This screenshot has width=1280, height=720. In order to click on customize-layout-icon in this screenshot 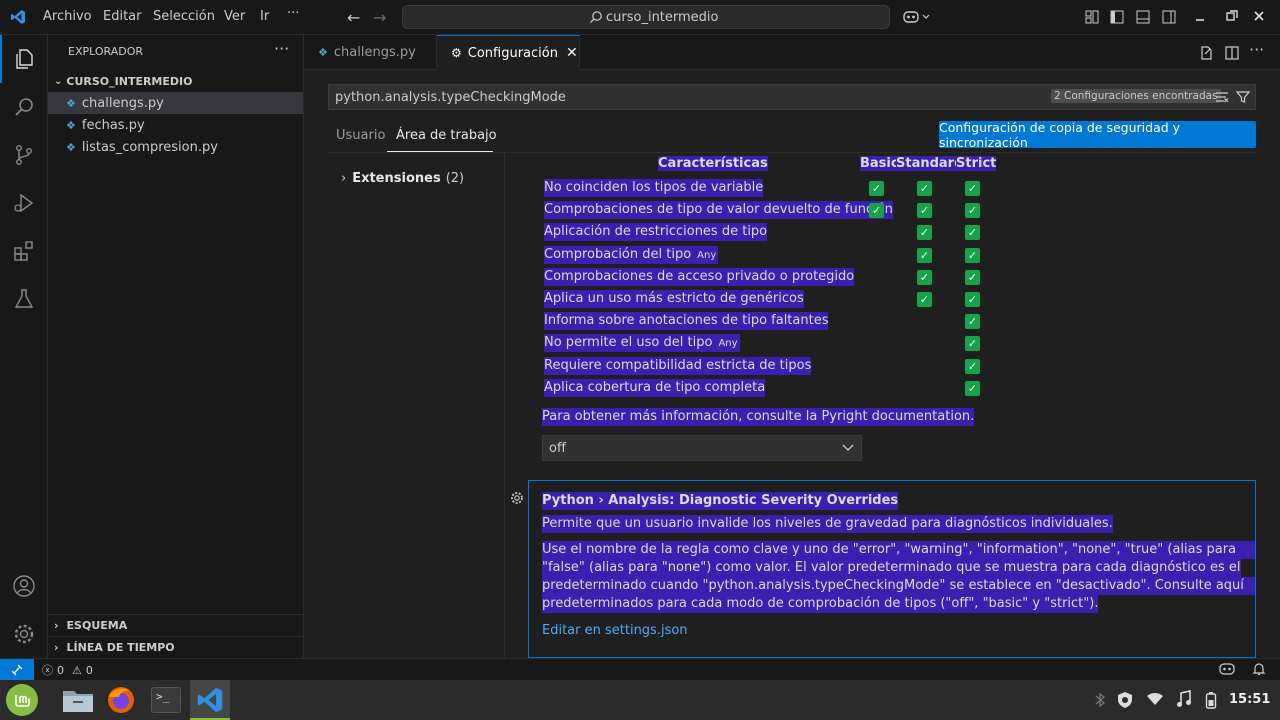, I will do `click(1092, 17)`.